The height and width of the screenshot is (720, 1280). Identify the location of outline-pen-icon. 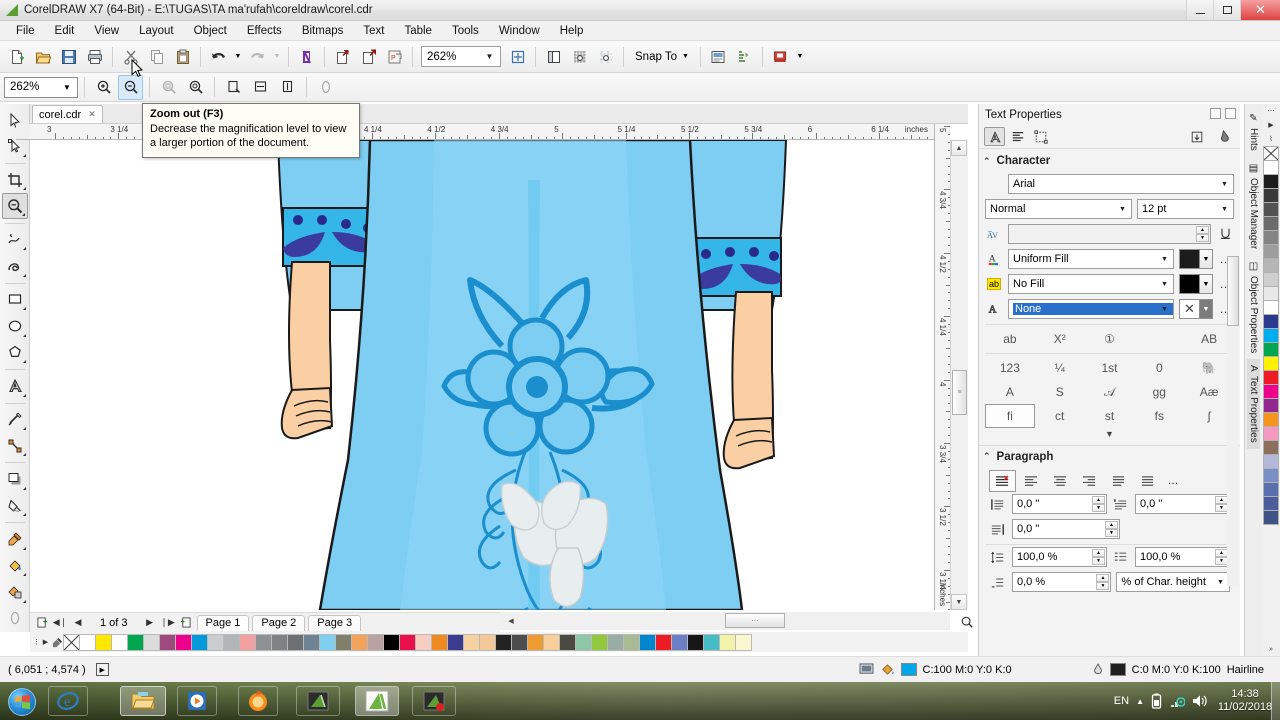
(1098, 669).